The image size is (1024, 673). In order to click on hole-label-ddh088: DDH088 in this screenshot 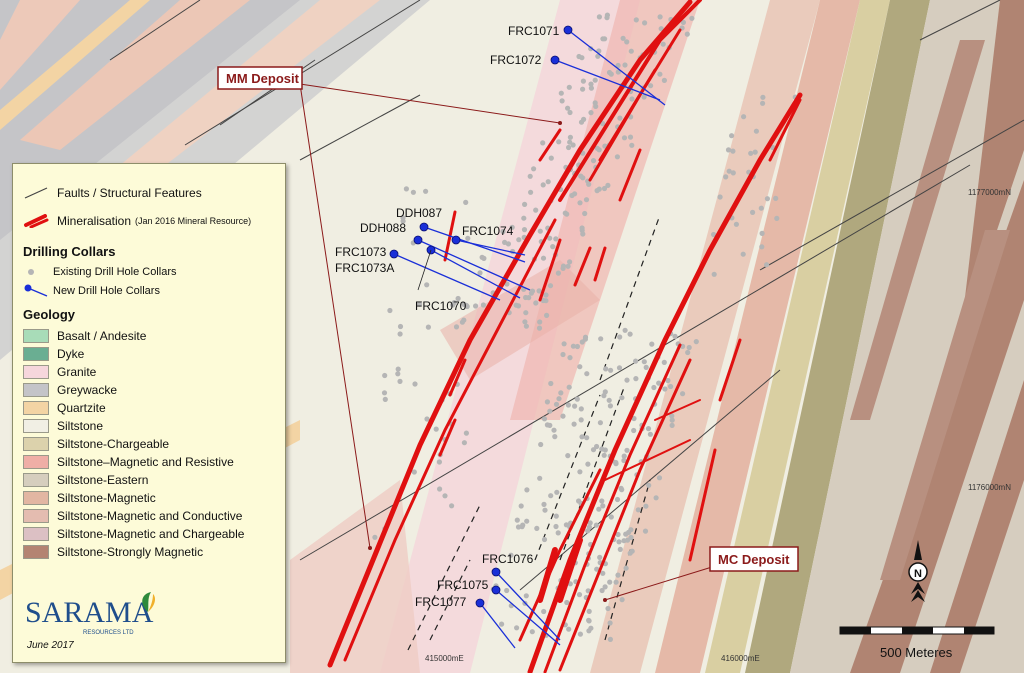, I will do `click(383, 228)`.